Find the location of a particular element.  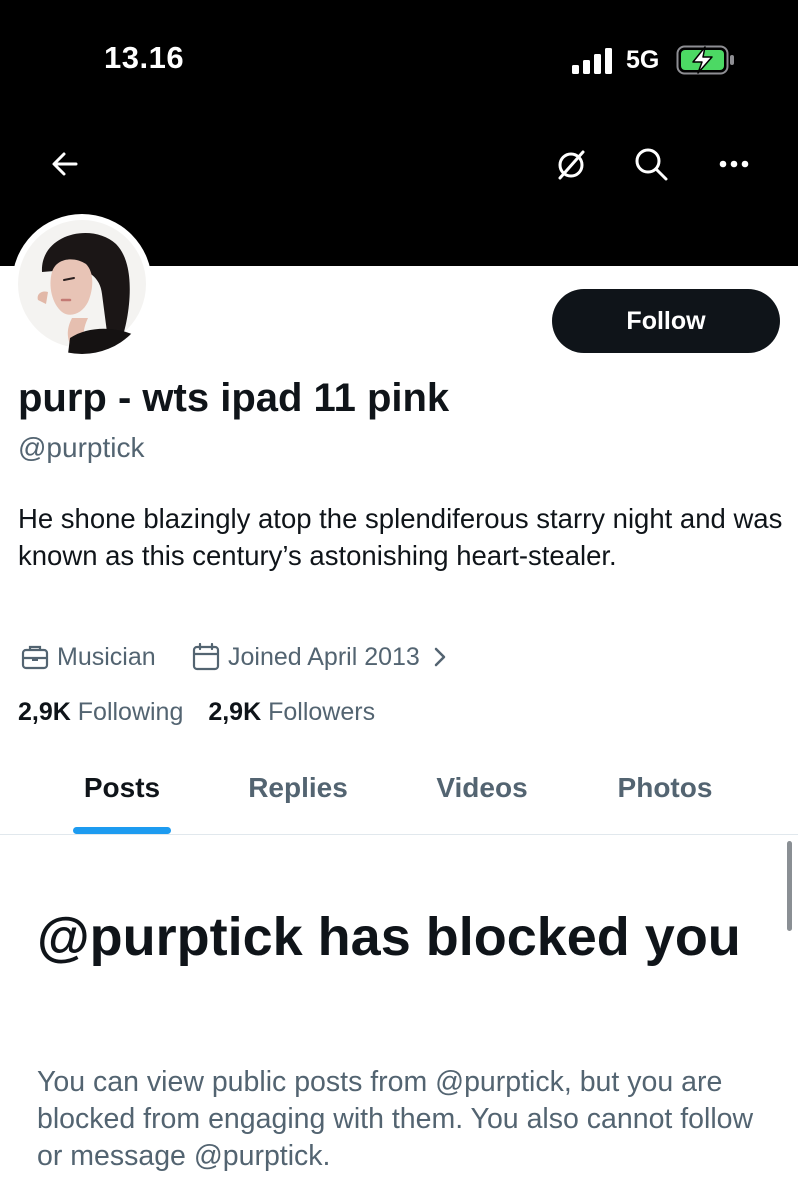

back-button is located at coordinates (65, 164).